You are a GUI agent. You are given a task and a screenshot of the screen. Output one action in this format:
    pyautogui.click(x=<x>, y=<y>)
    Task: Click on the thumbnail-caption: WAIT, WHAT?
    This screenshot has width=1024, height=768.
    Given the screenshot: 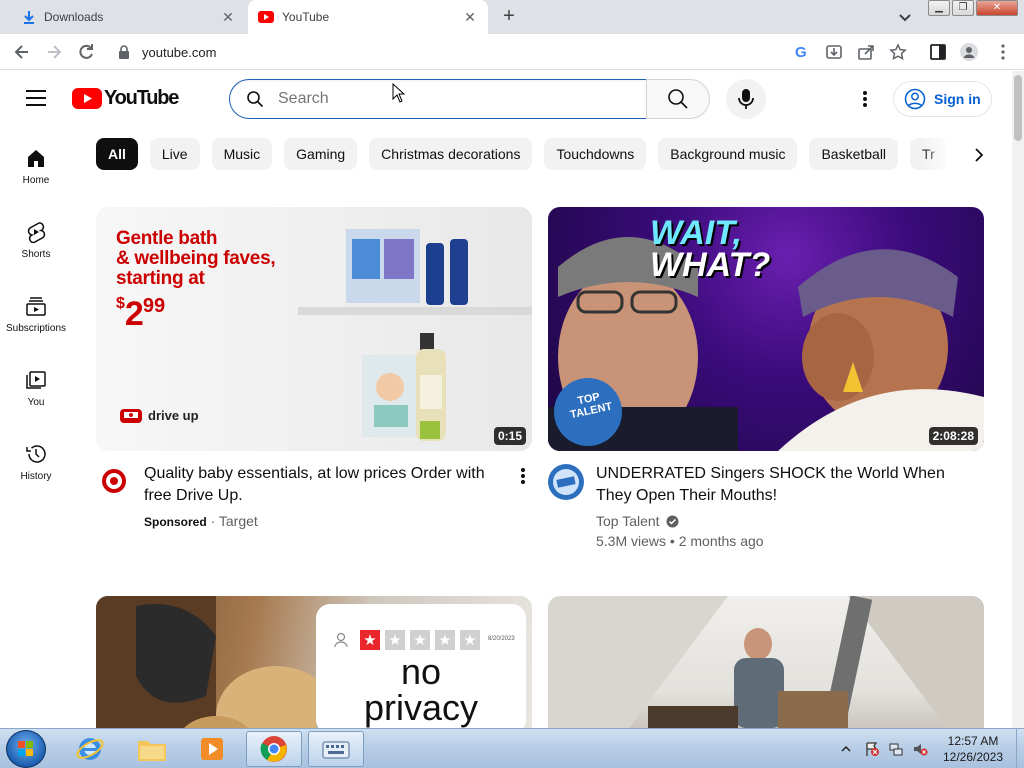 What is the action you would take?
    pyautogui.click(x=710, y=249)
    